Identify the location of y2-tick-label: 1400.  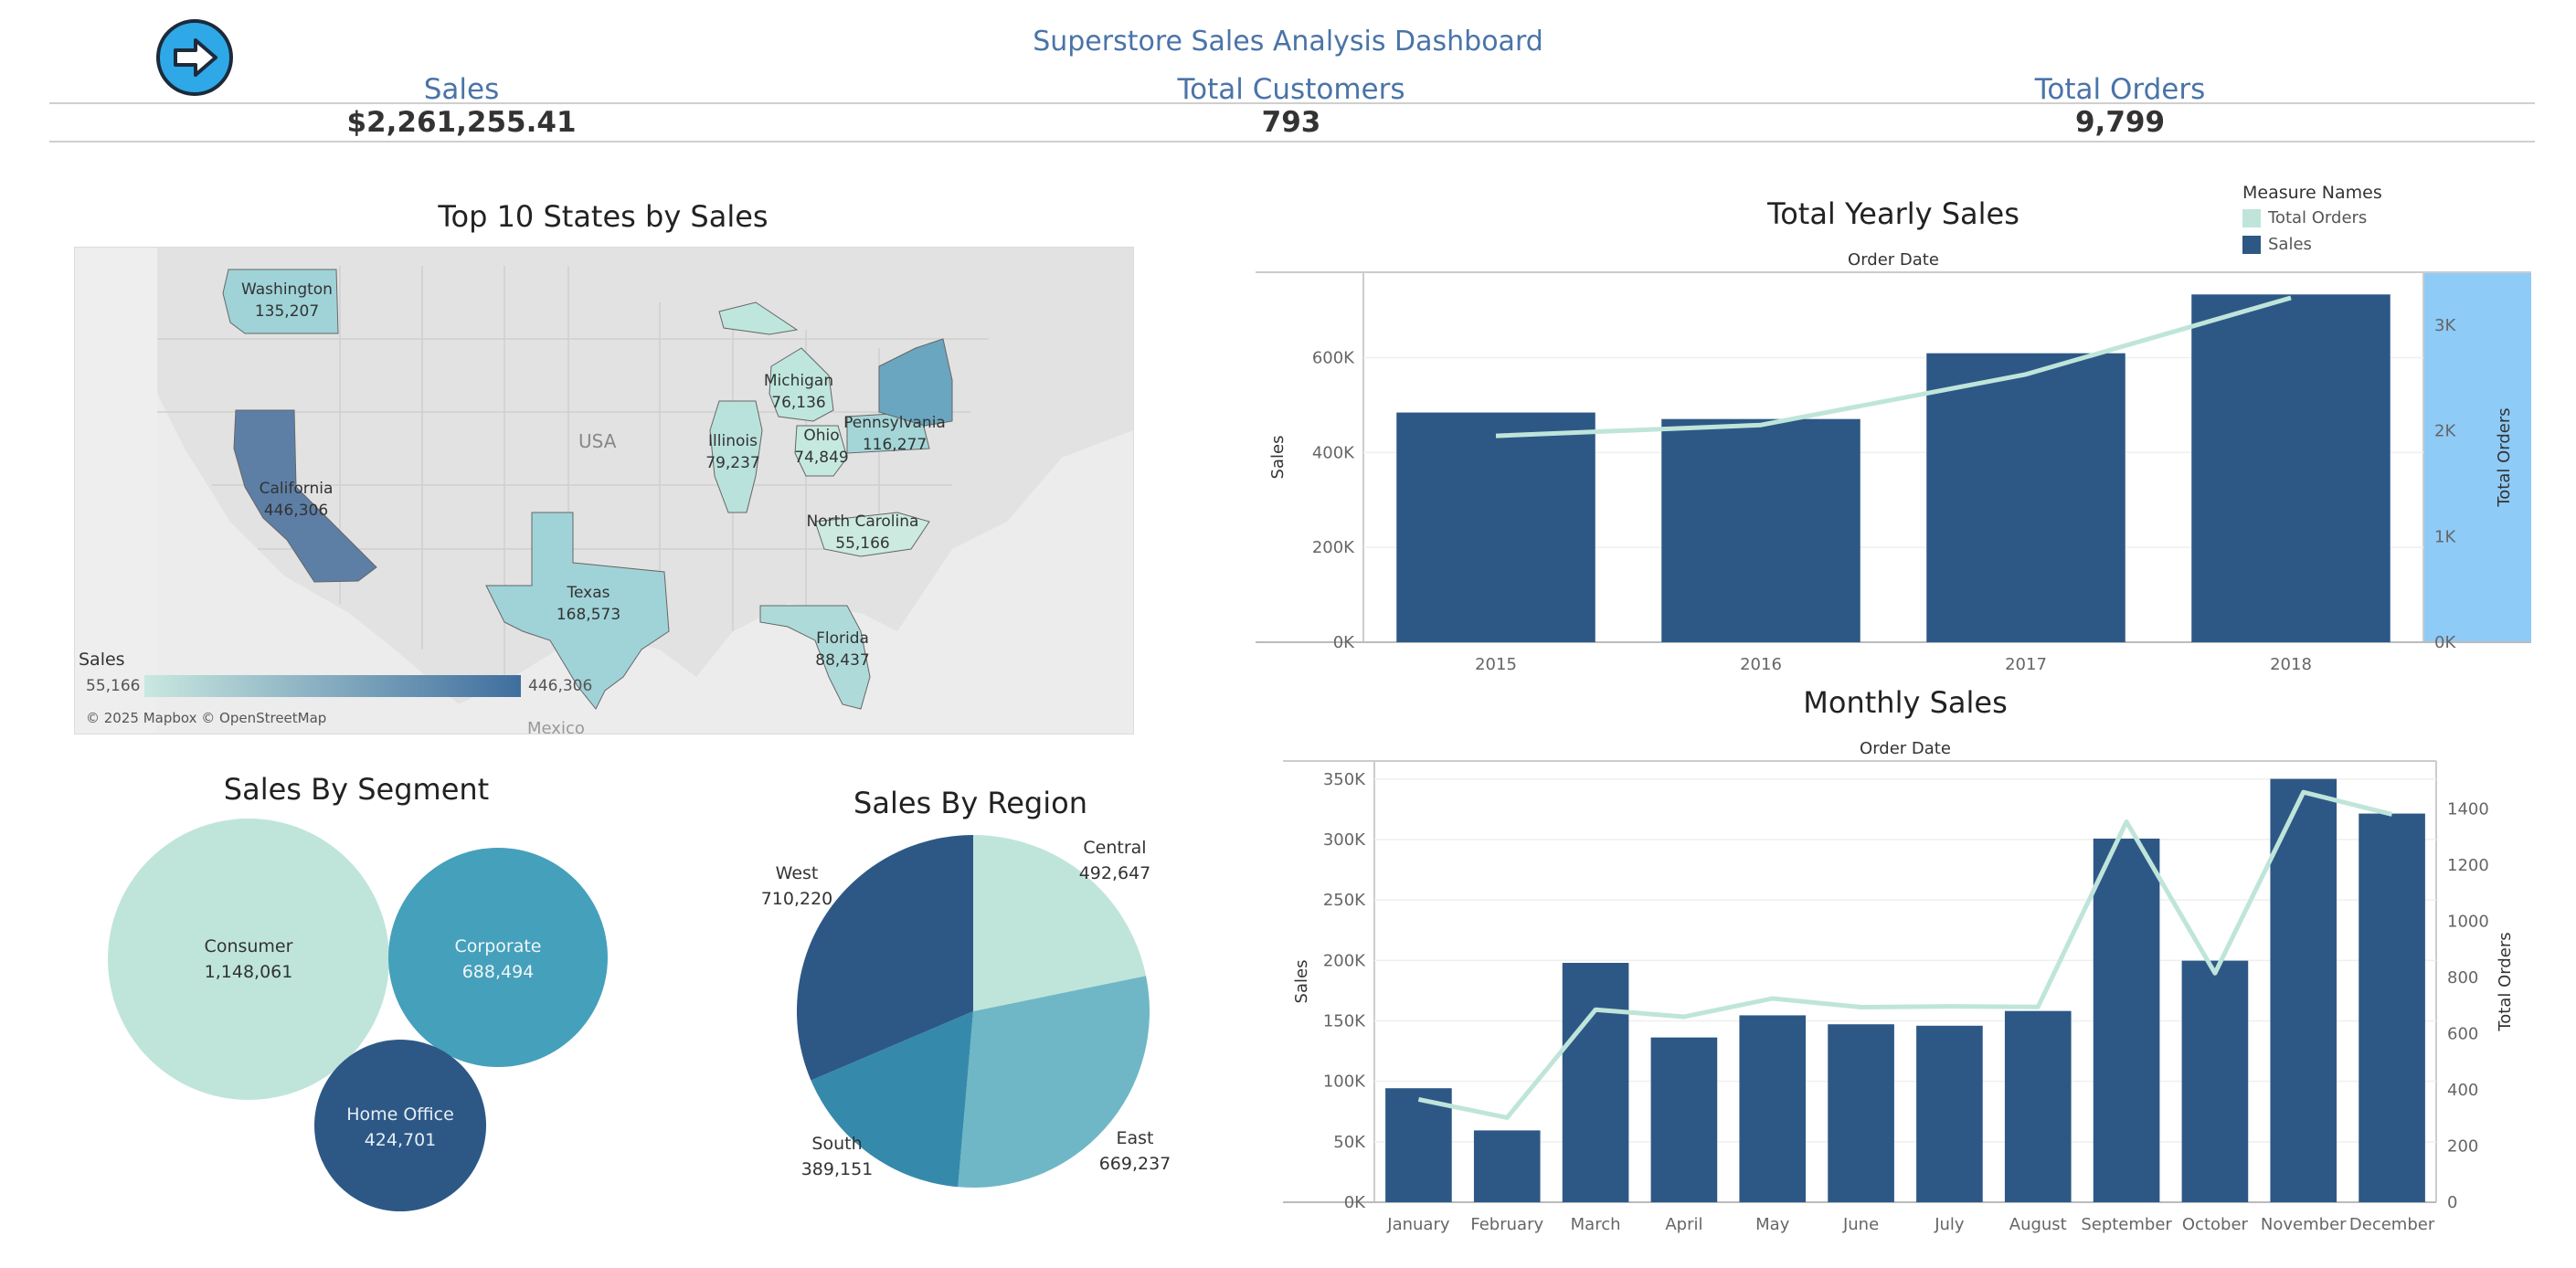
(2468, 809).